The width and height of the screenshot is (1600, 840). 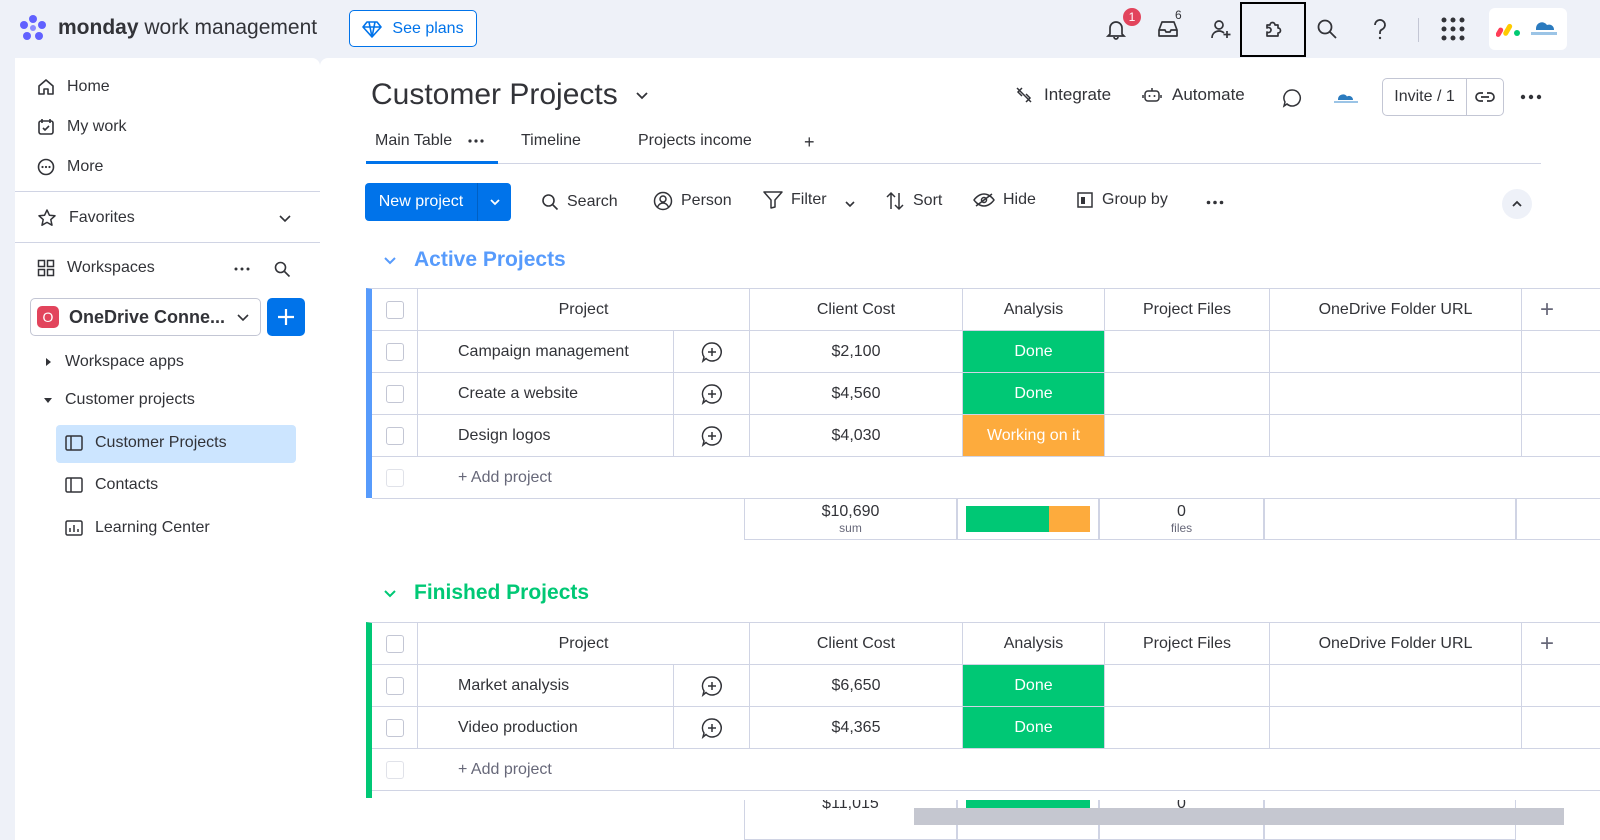 I want to click on workspaces-section: Workspaces, so click(x=96, y=268).